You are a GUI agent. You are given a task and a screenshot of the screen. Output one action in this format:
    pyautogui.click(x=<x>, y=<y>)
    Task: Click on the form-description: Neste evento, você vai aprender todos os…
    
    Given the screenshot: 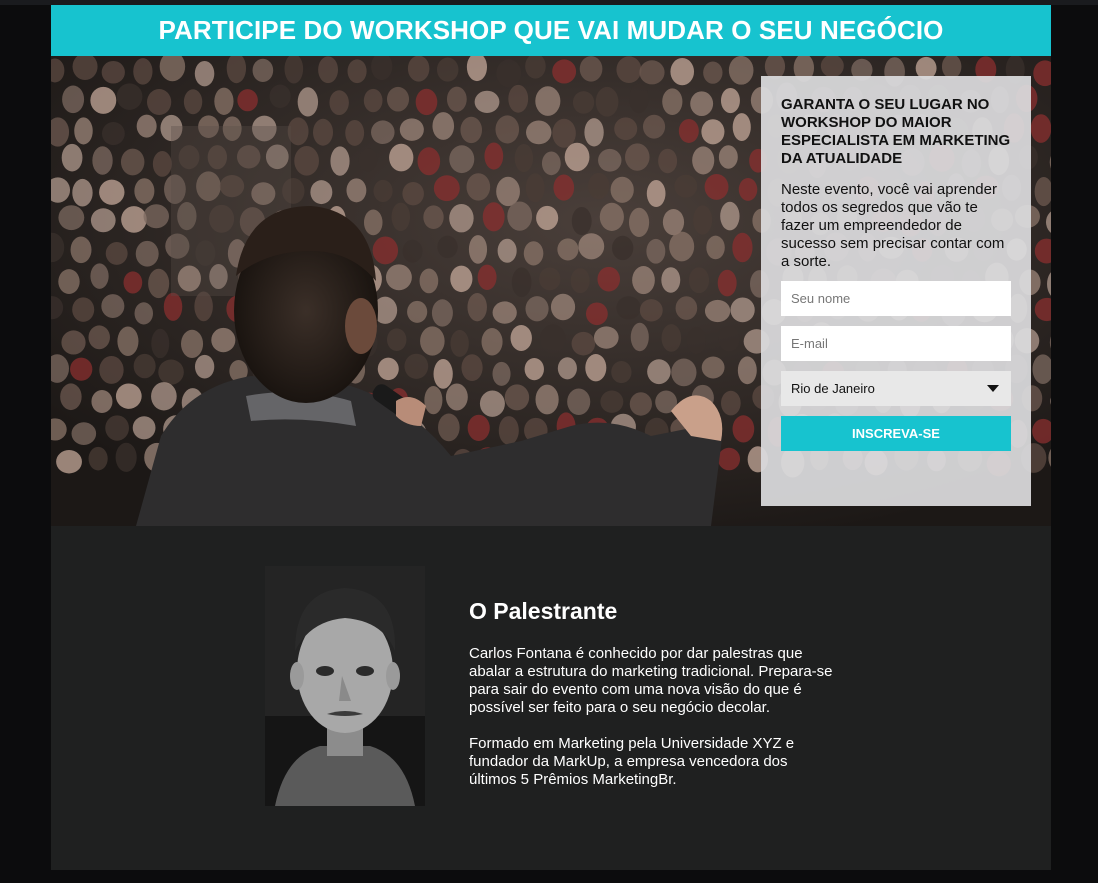 What is the action you would take?
    pyautogui.click(x=893, y=225)
    